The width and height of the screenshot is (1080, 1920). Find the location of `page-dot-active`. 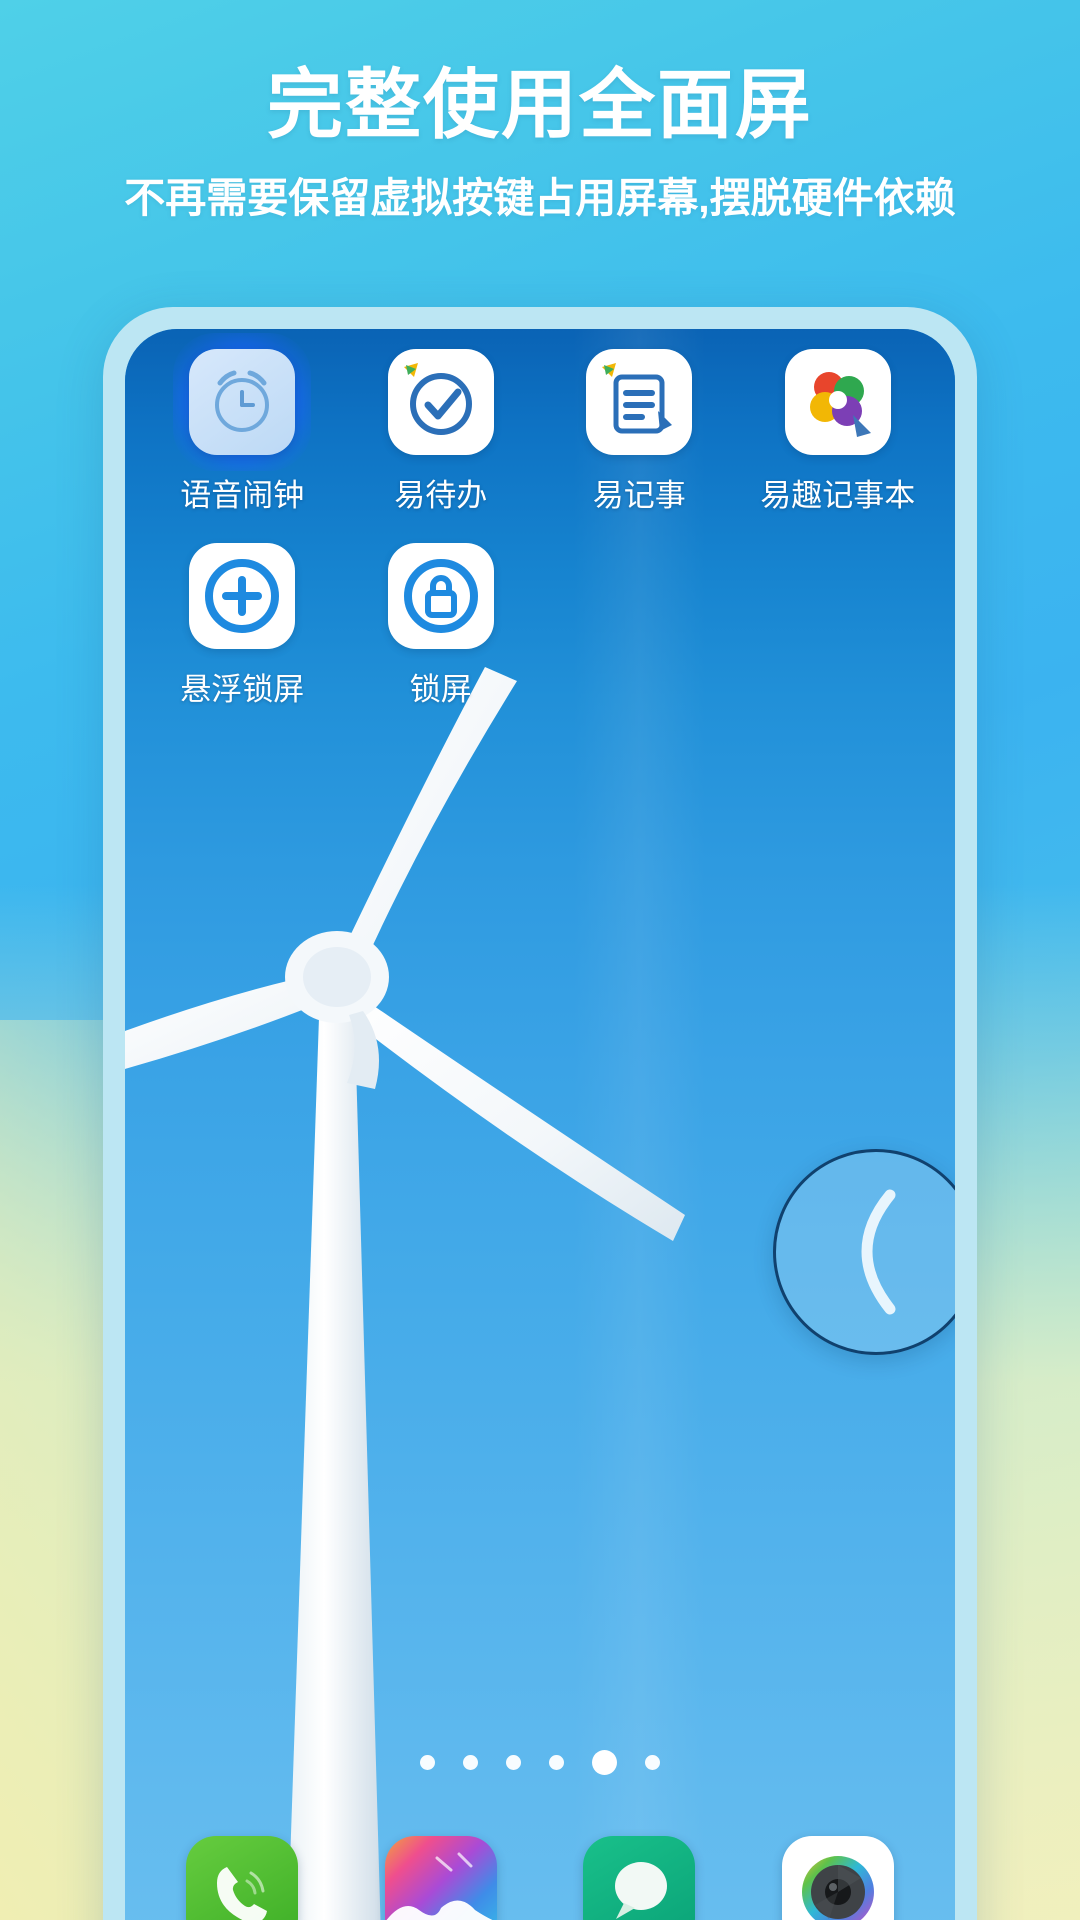

page-dot-active is located at coordinates (604, 1762).